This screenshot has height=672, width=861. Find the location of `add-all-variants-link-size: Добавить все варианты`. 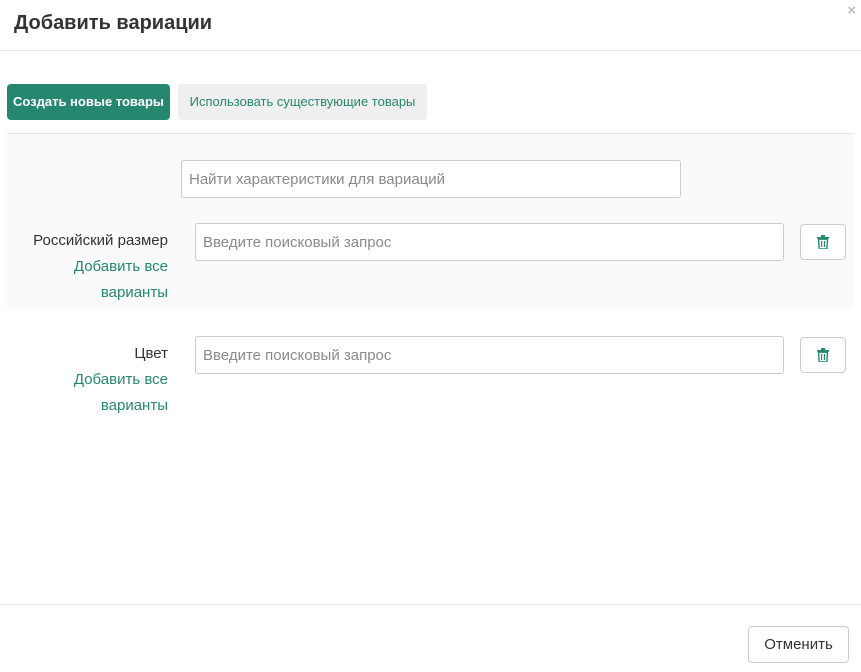

add-all-variants-link-size: Добавить все варианты is located at coordinates (84, 280).